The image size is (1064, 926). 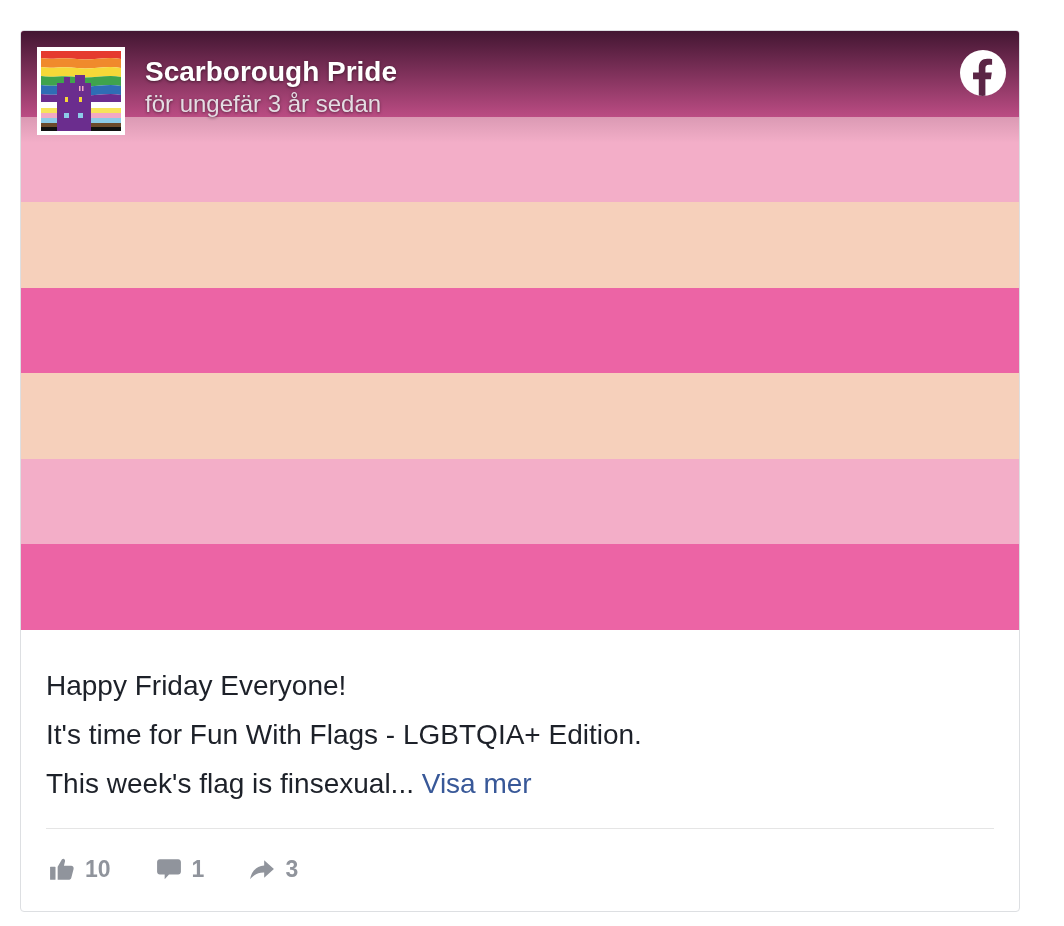 I want to click on post-text: This week's flag is finsexual... Visa mer, so click(x=289, y=784).